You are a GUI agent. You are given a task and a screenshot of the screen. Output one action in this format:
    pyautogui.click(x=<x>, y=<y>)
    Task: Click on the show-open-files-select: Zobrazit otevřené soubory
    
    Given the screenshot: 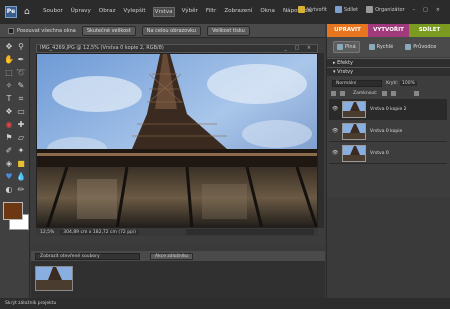 What is the action you would take?
    pyautogui.click(x=87, y=256)
    